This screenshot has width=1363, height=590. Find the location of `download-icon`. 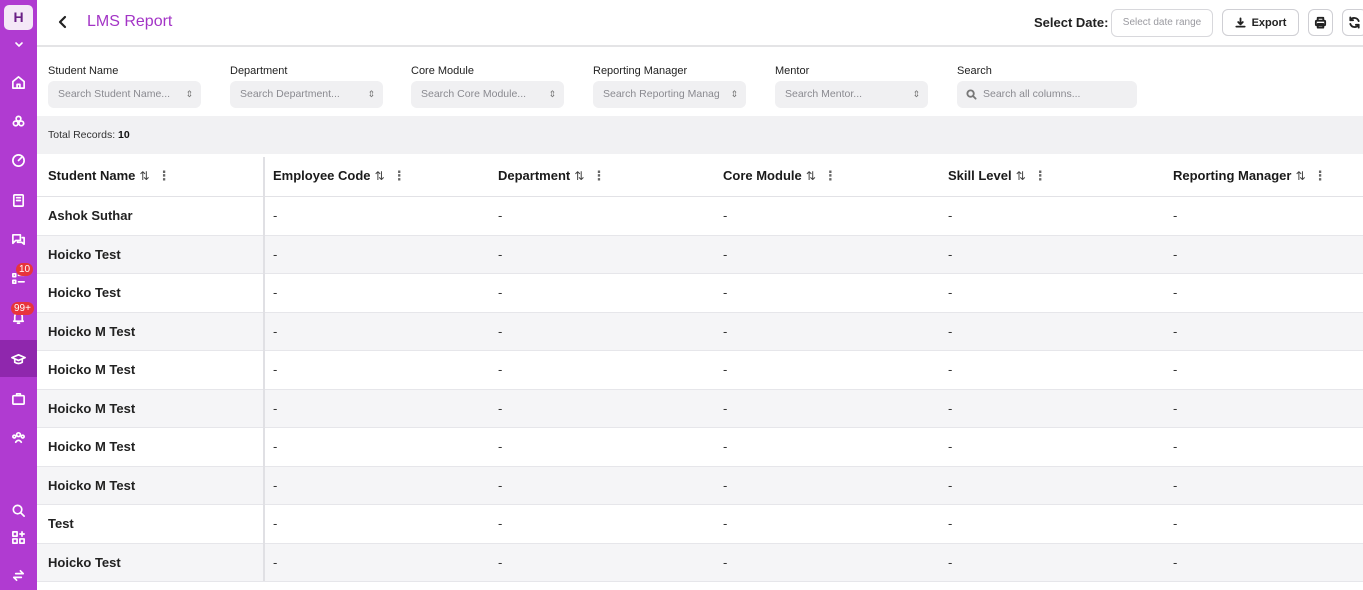

download-icon is located at coordinates (1240, 22).